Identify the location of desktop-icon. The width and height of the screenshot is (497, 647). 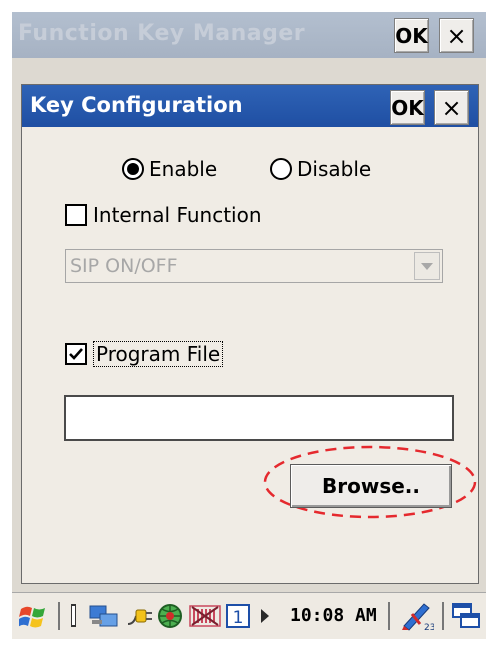
(466, 616).